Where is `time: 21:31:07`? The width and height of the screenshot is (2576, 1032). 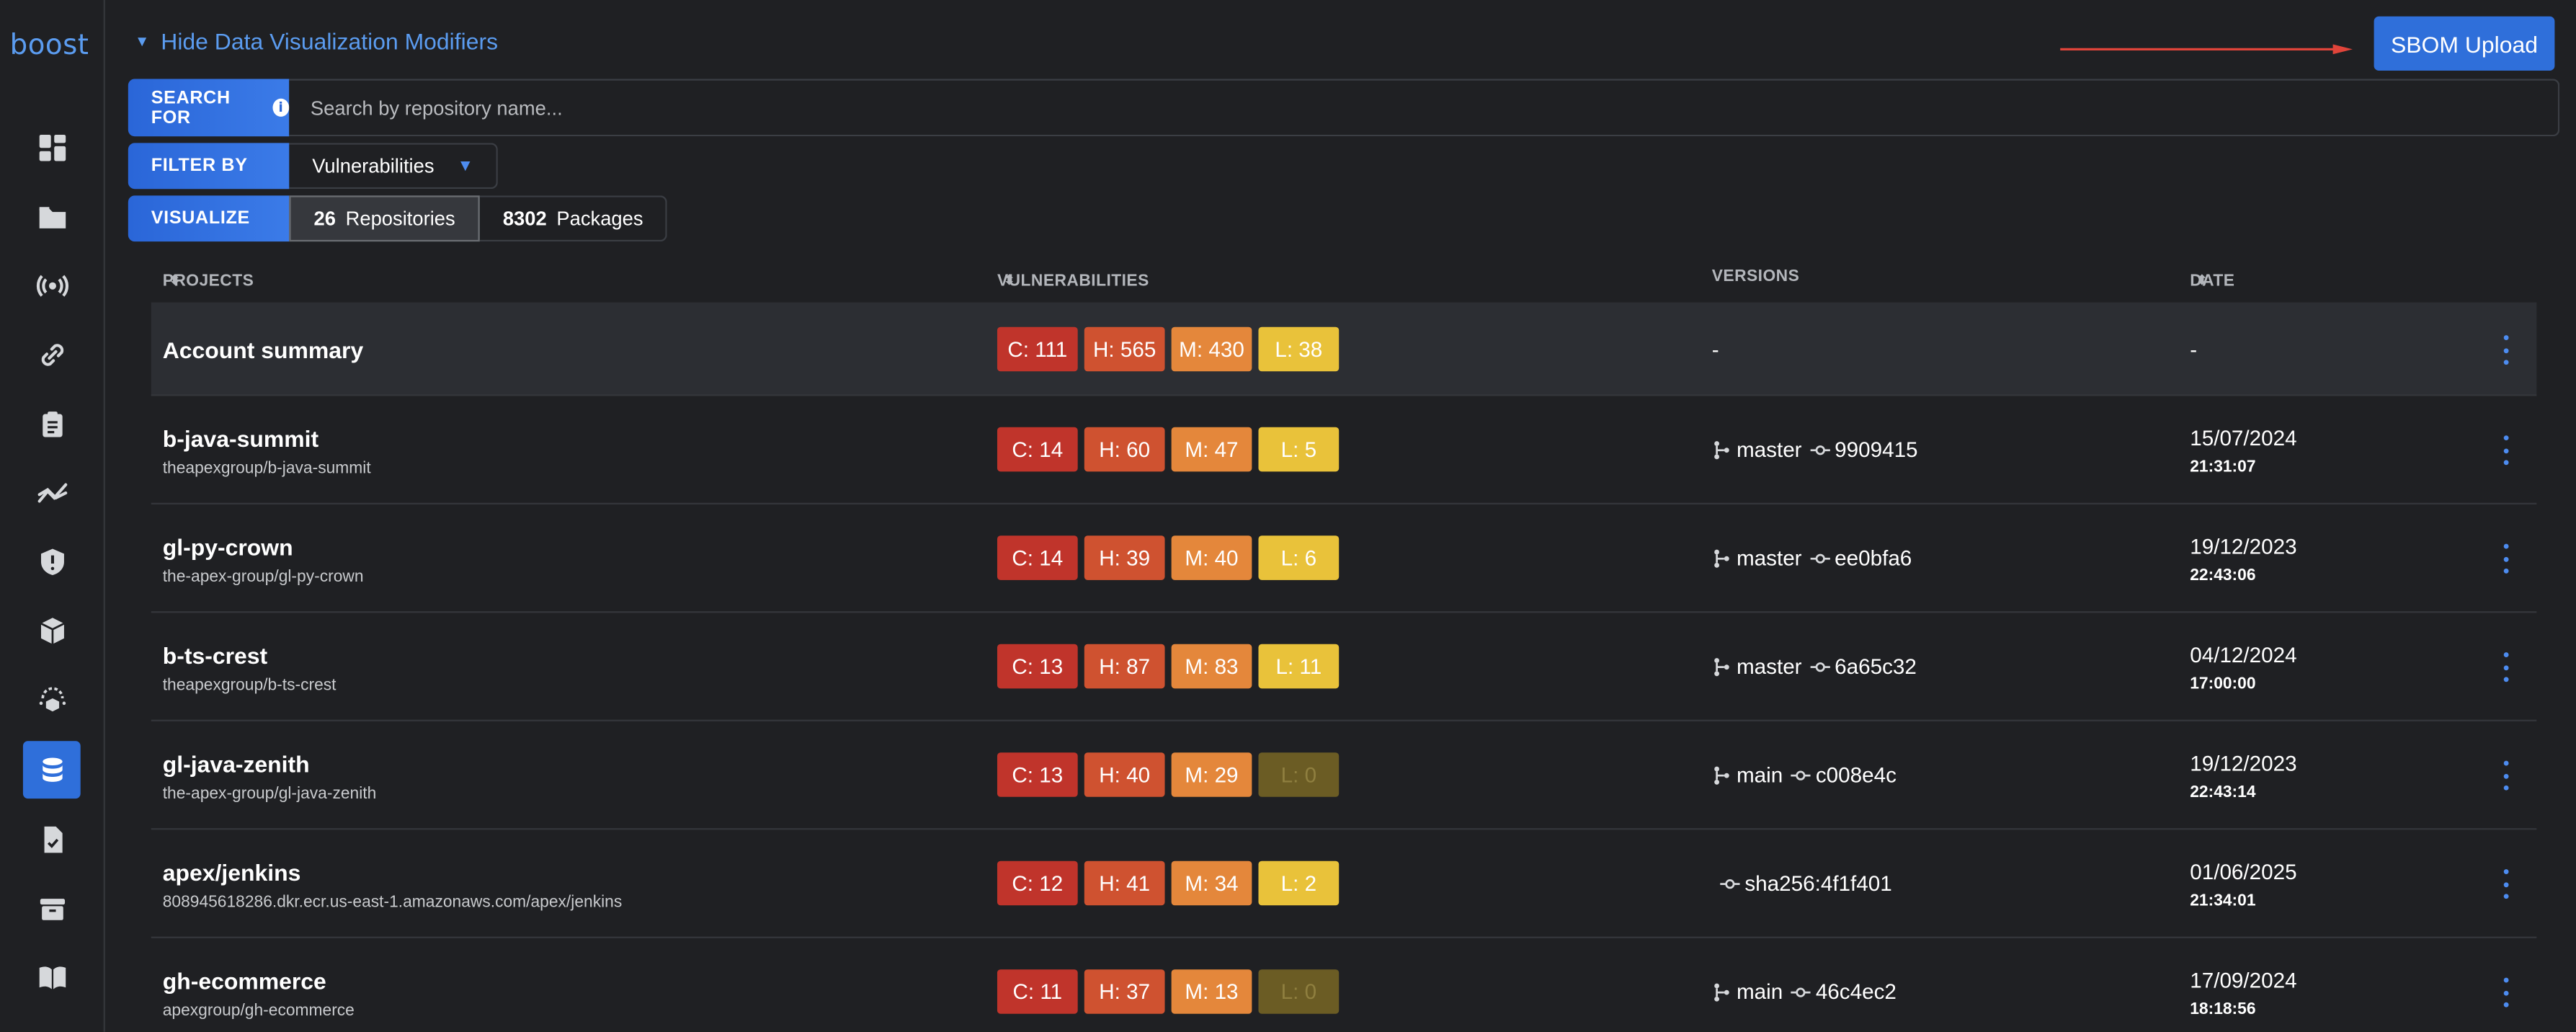
time: 21:31:07 is located at coordinates (2223, 467).